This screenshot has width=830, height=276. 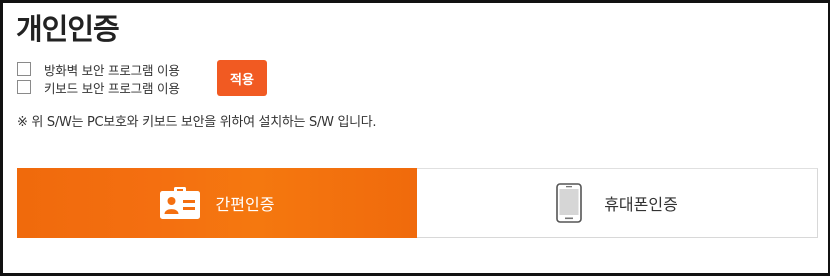 What do you see at coordinates (641, 204) in the screenshot?
I see `tab-mobile-auth-label: 휴대폰인증` at bounding box center [641, 204].